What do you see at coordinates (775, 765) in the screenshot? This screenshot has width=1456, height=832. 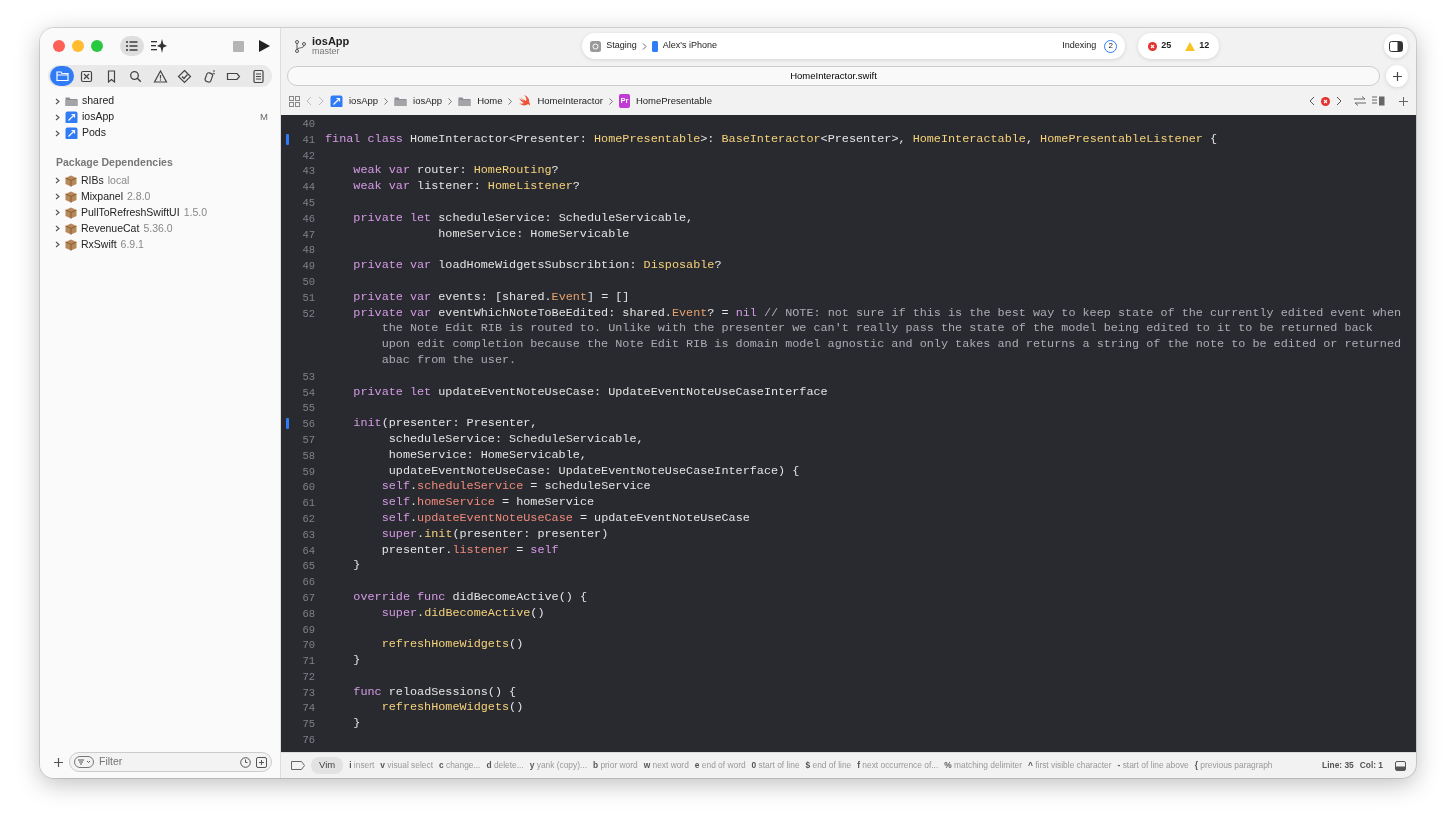 I see `vim-hint: 0 start of line` at bounding box center [775, 765].